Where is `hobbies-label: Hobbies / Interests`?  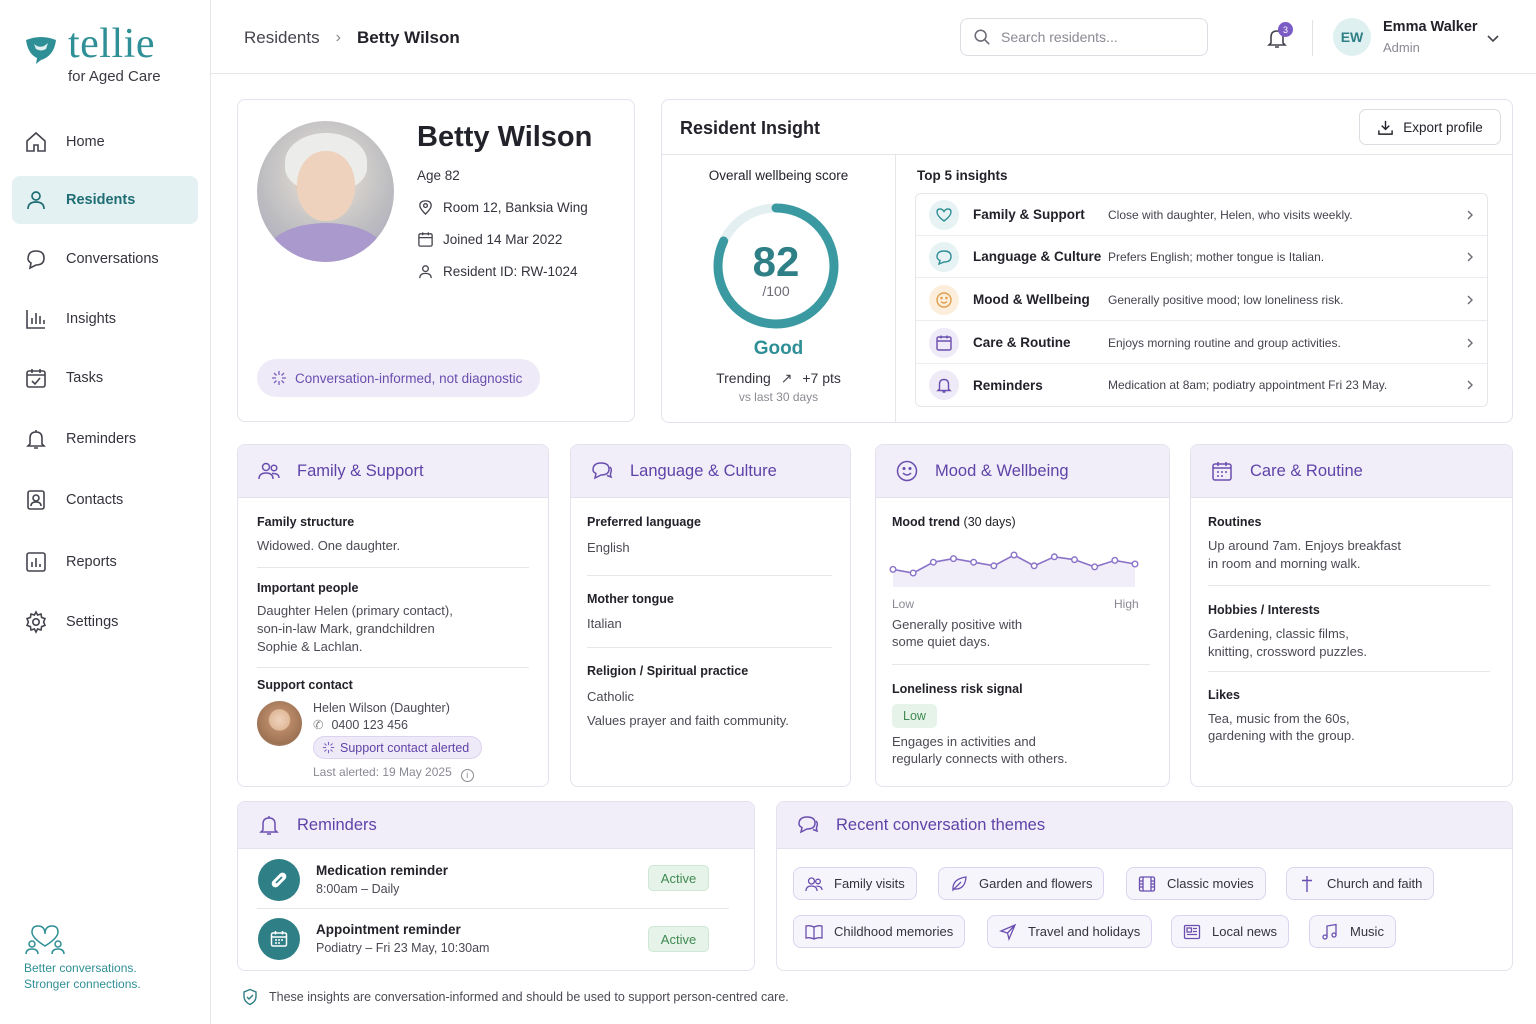 hobbies-label: Hobbies / Interests is located at coordinates (1264, 610).